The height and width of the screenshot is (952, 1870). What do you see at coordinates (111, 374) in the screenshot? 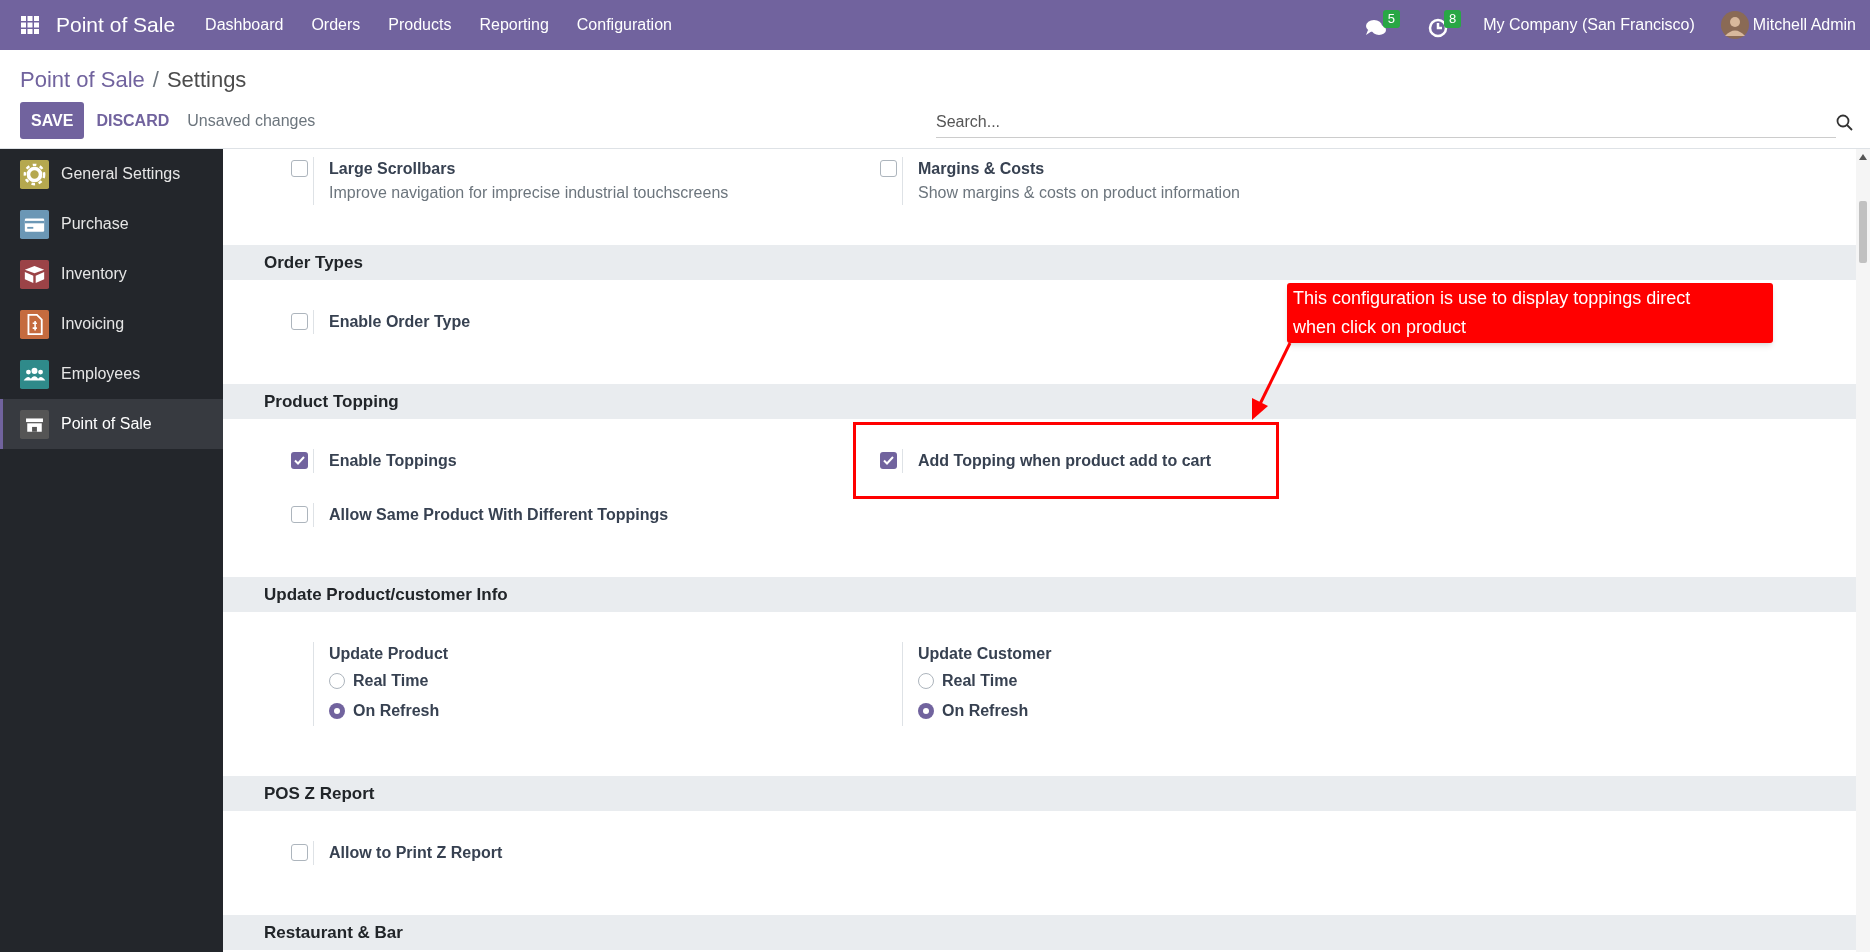
I see `sidebar-item: Employees` at bounding box center [111, 374].